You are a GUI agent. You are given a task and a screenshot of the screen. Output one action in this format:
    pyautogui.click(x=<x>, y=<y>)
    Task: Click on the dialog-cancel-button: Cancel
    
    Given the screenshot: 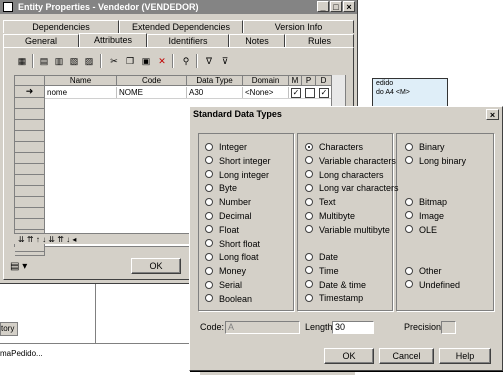 What is the action you would take?
    pyautogui.click(x=406, y=356)
    